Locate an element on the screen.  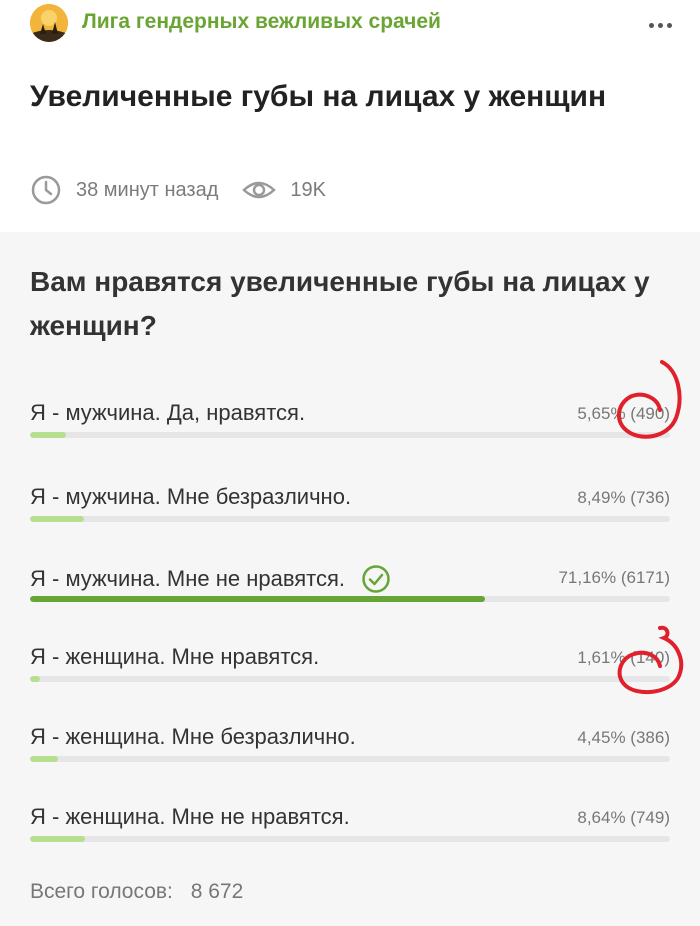
eye-icon is located at coordinates (259, 190).